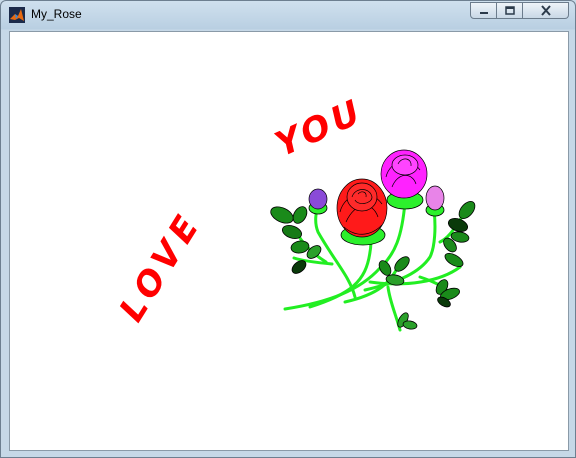  I want to click on maximize-icon, so click(509, 10).